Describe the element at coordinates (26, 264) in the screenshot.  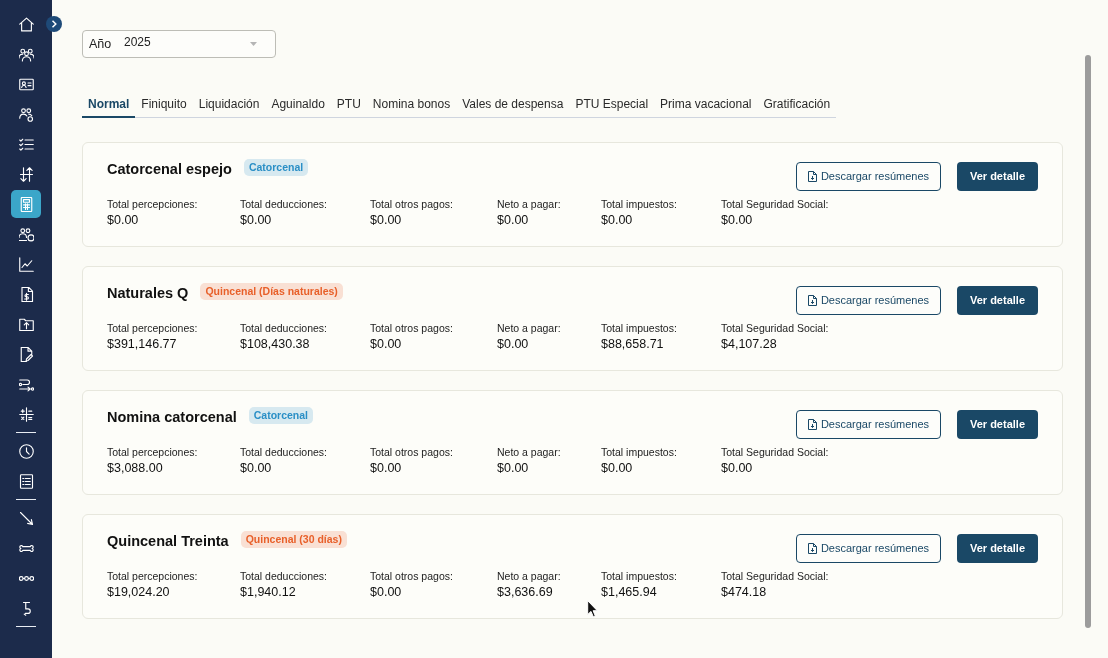
I see `line-chart-icon` at that location.